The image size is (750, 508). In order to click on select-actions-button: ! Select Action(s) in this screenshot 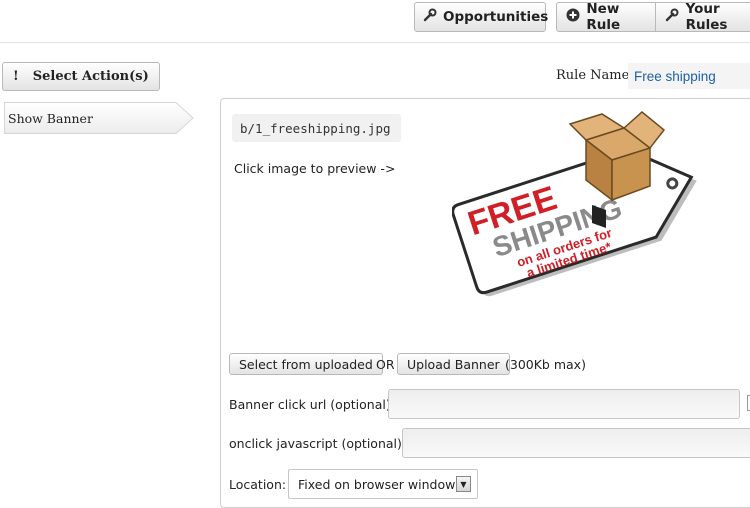, I will do `click(81, 76)`.